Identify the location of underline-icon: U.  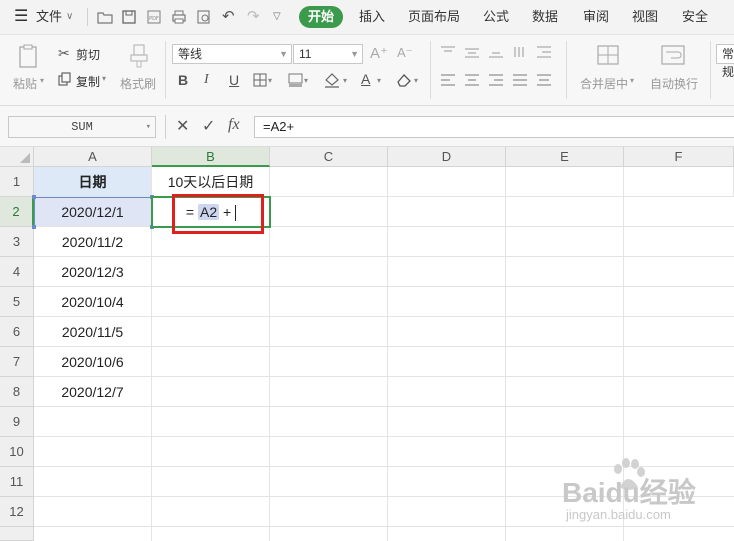
(234, 80).